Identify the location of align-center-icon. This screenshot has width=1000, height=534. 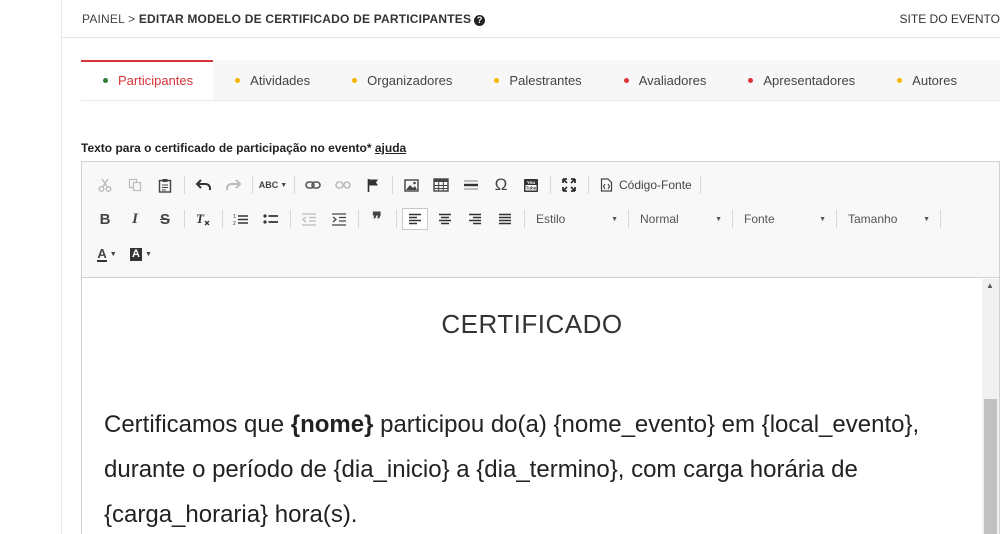
(445, 219).